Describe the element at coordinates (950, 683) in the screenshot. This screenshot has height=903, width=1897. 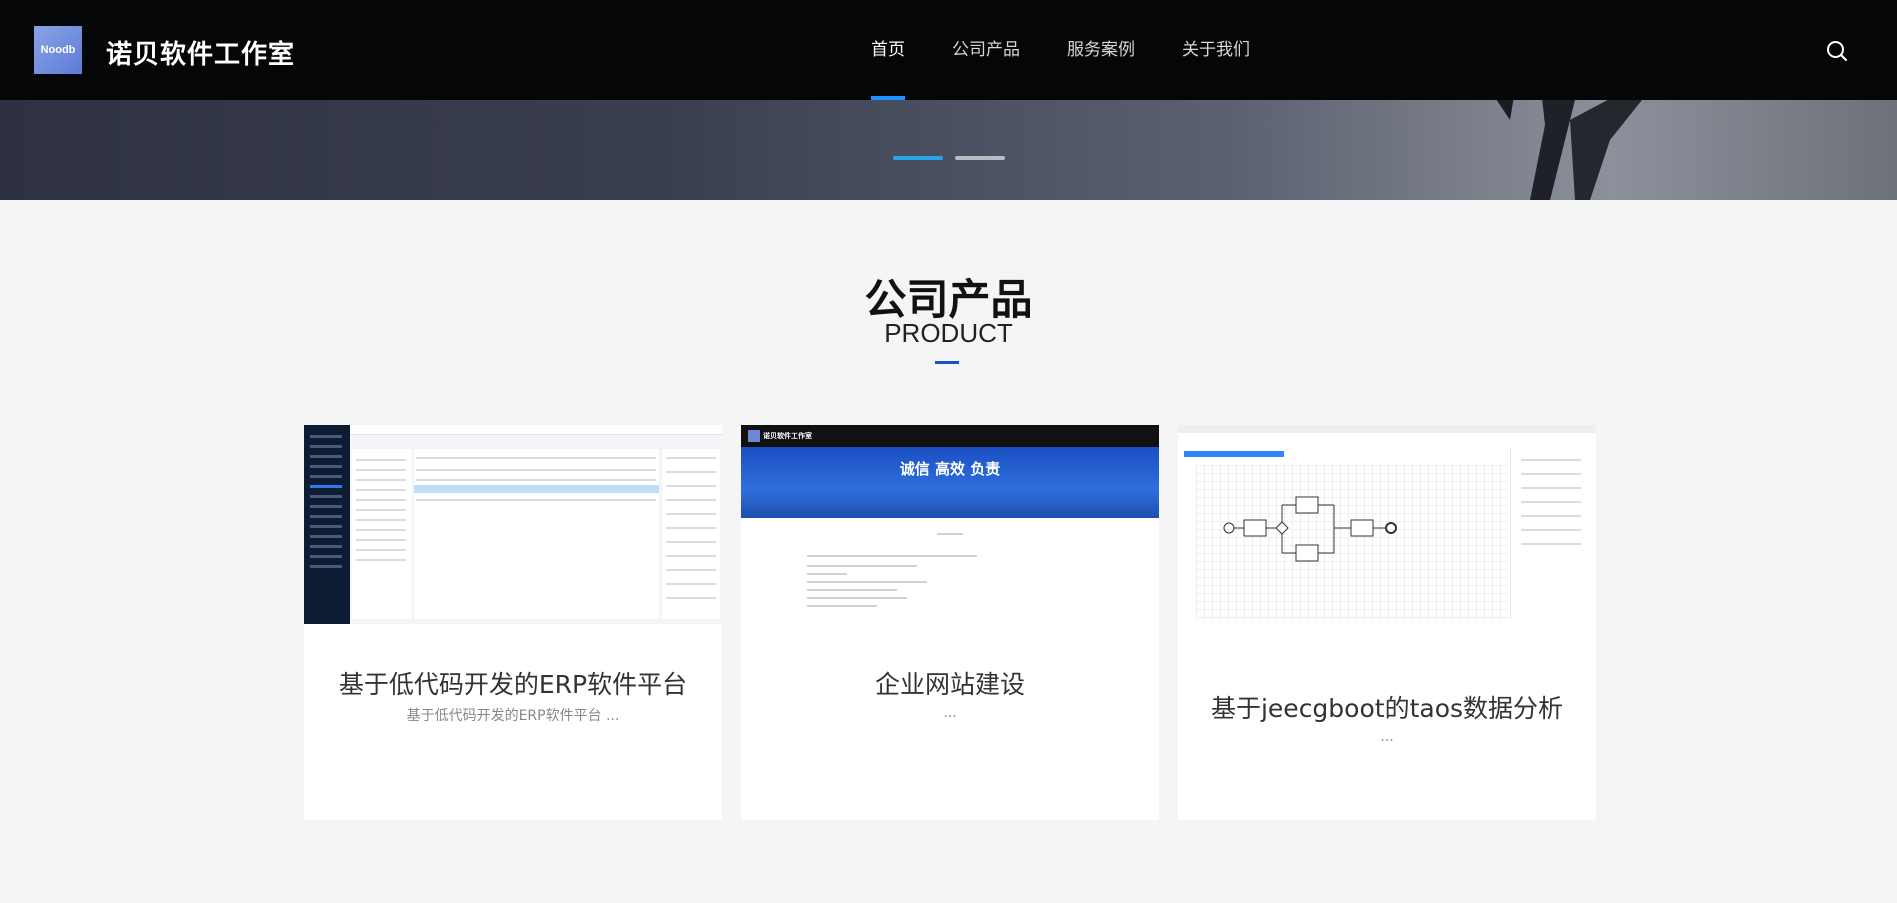
I see `product-title: 企业网站建设` at that location.